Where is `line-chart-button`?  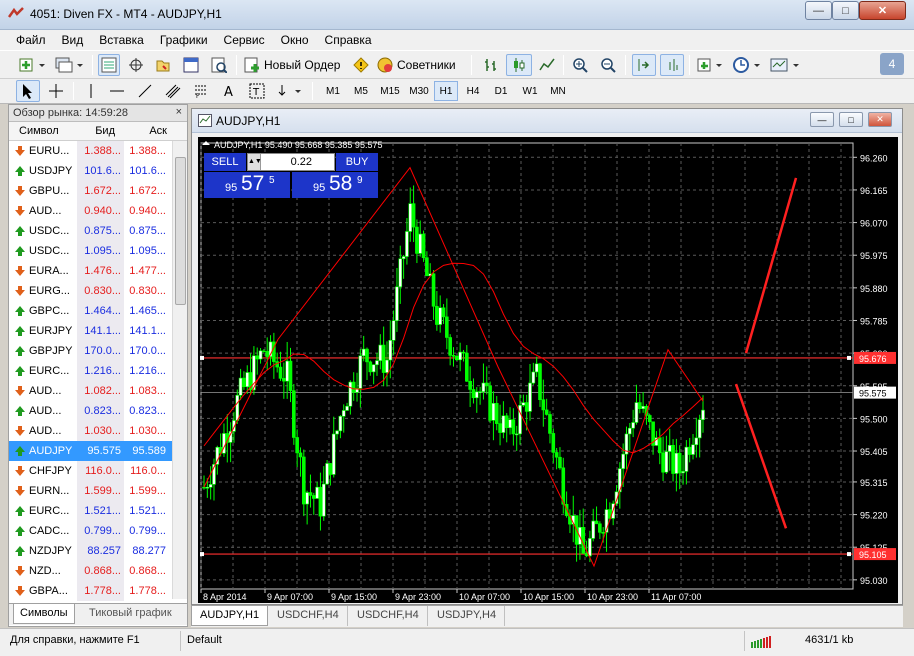 line-chart-button is located at coordinates (547, 65).